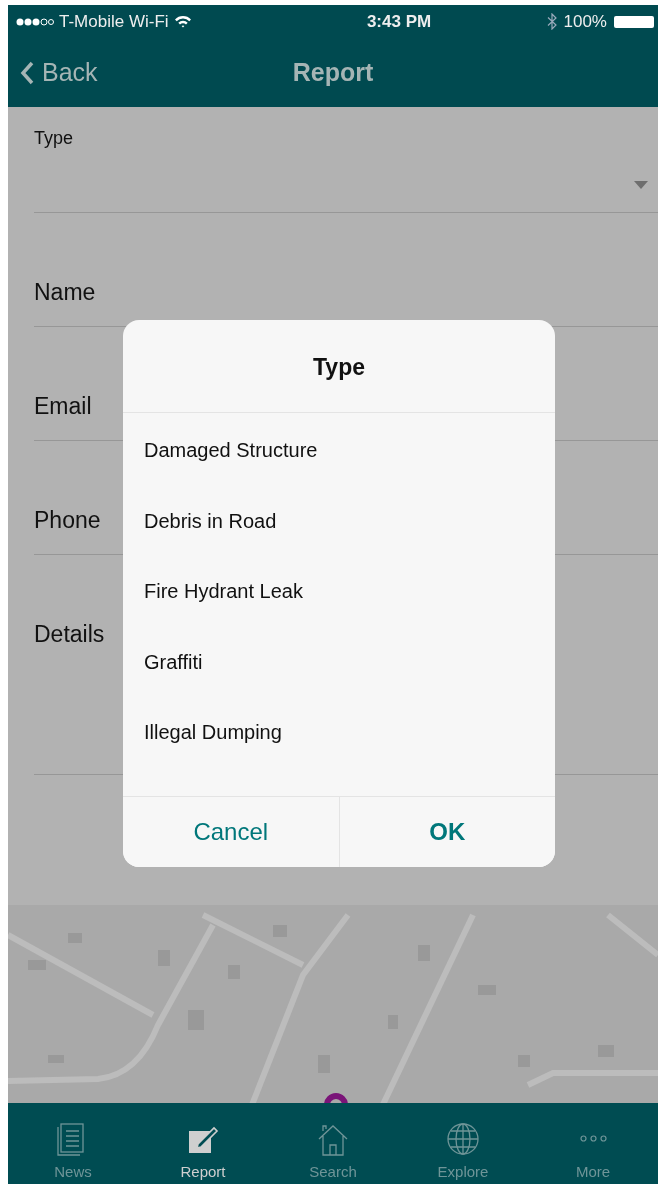 This screenshot has width=658, height=1184. Describe the element at coordinates (339, 366) in the screenshot. I see `dialog-title: Type` at that location.